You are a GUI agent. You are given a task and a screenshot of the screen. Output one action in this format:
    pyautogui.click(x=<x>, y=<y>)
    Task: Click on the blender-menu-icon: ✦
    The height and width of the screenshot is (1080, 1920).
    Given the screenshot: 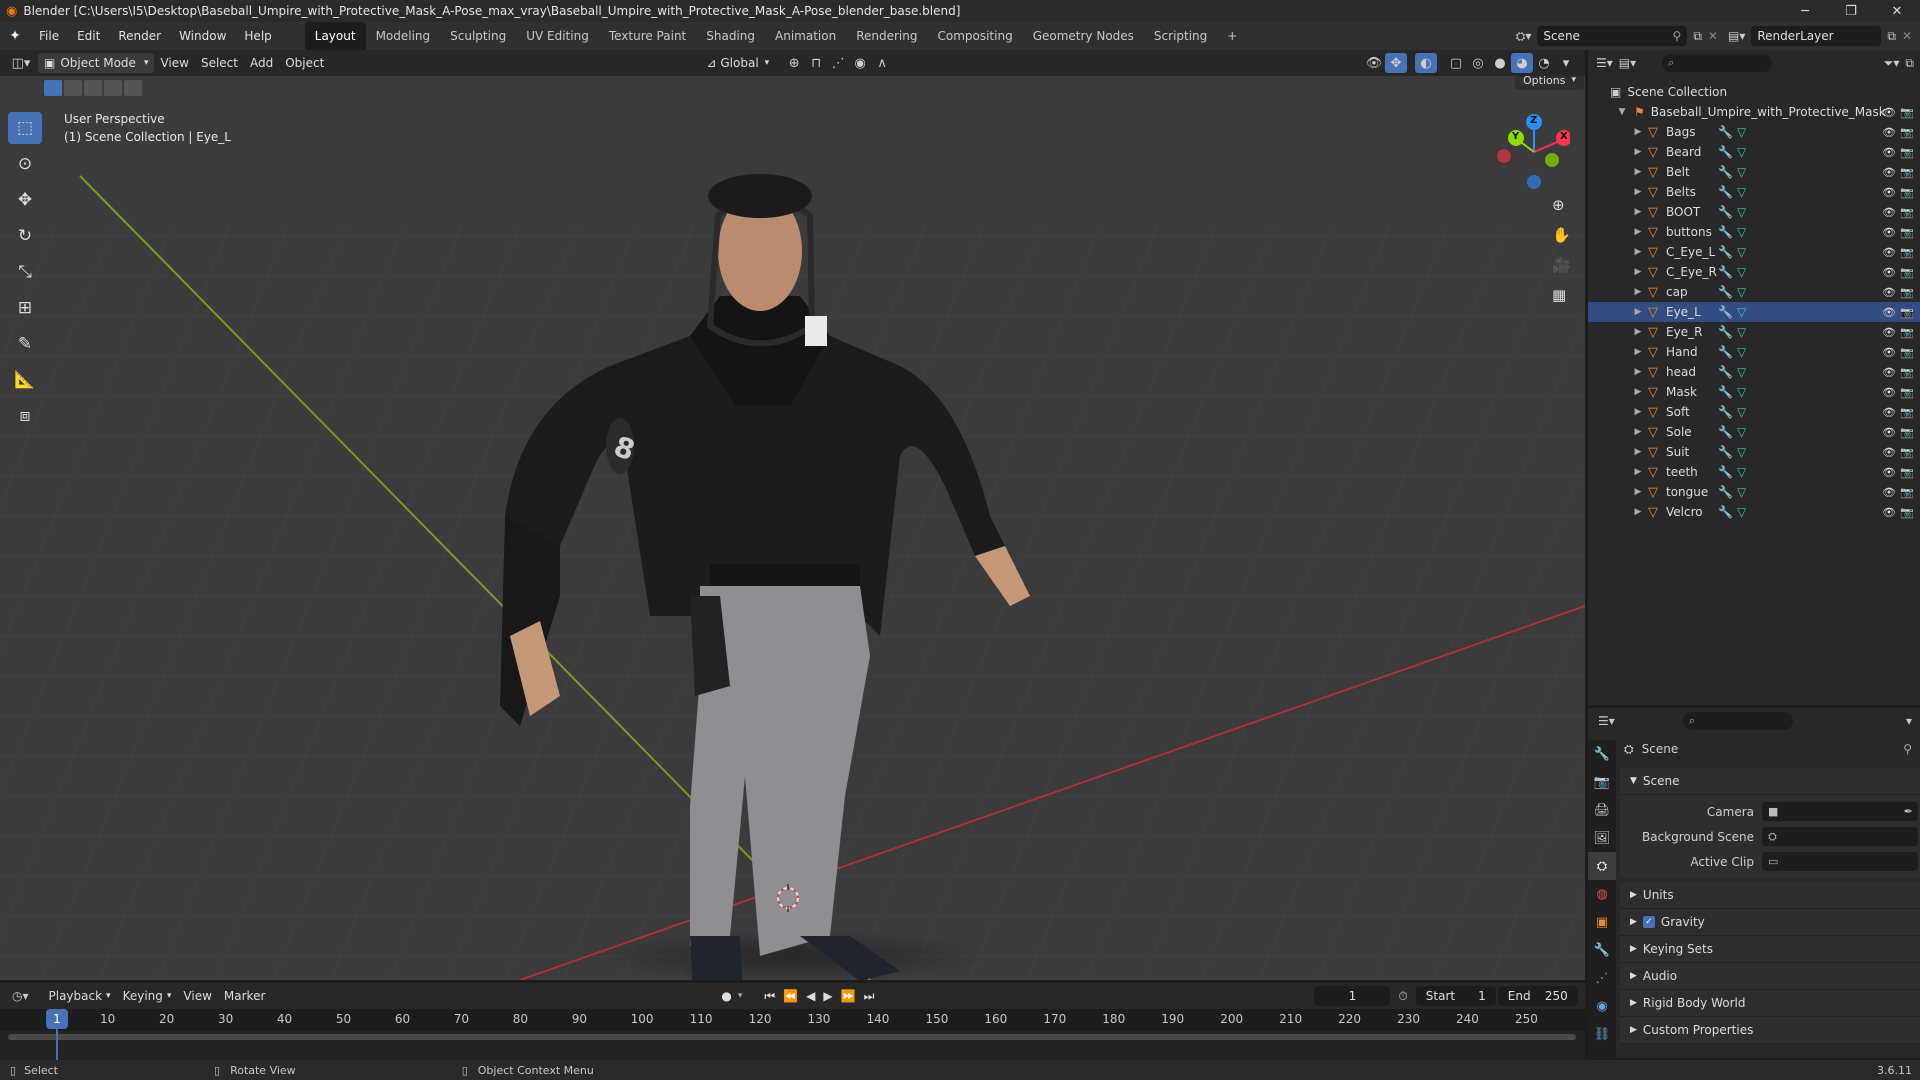 What is the action you would take?
    pyautogui.click(x=15, y=36)
    